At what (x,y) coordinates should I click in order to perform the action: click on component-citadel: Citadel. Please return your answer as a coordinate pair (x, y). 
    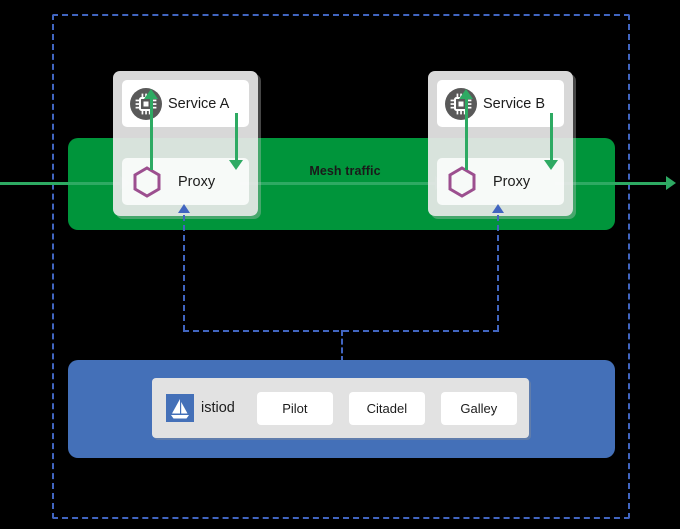
    Looking at the image, I should click on (386, 408).